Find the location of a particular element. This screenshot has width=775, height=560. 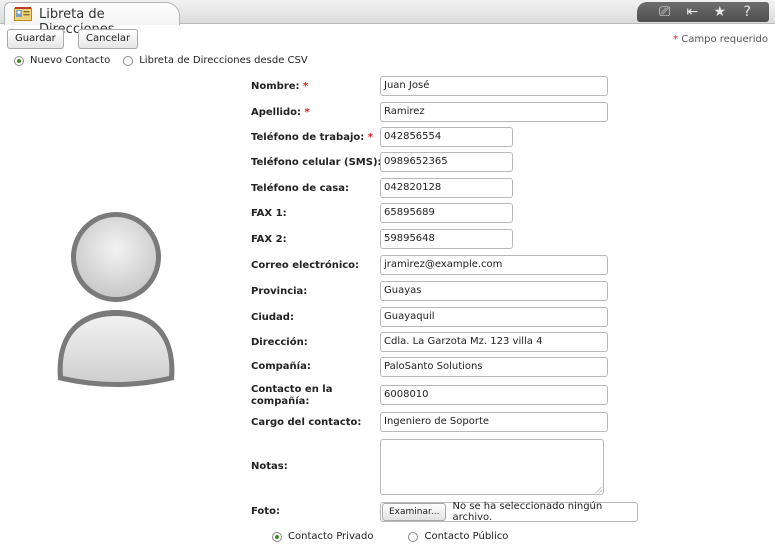

module-tab: Libreta de Direcciones is located at coordinates (92, 19).